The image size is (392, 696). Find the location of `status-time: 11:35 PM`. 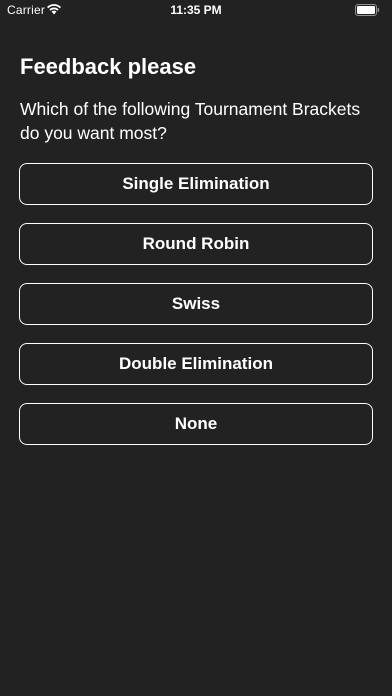

status-time: 11:35 PM is located at coordinates (196, 10).